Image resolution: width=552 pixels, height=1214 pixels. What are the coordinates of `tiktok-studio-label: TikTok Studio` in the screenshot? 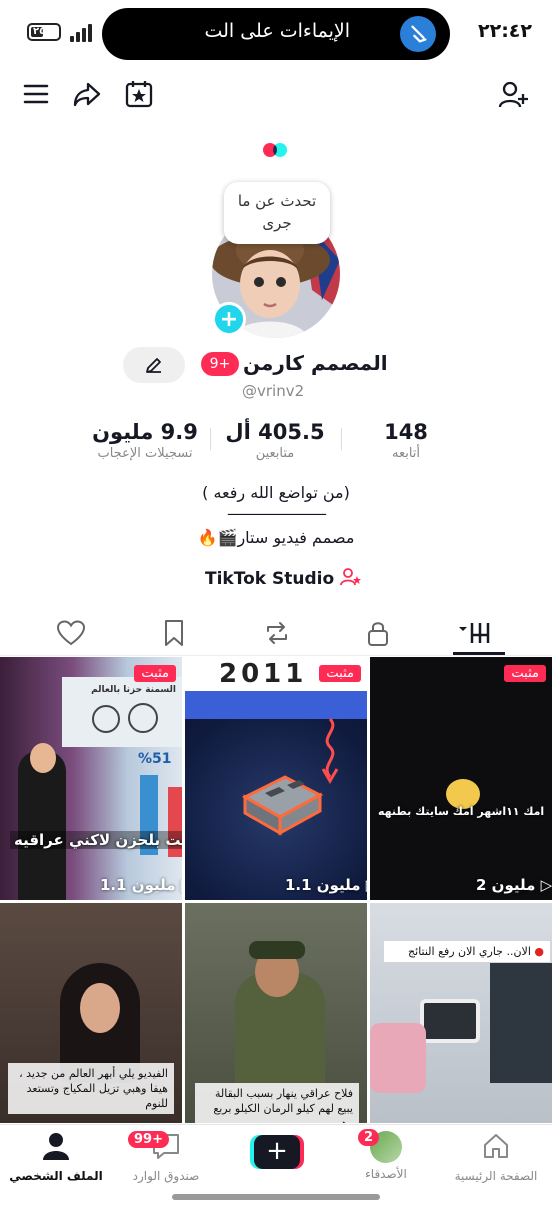 It's located at (270, 579).